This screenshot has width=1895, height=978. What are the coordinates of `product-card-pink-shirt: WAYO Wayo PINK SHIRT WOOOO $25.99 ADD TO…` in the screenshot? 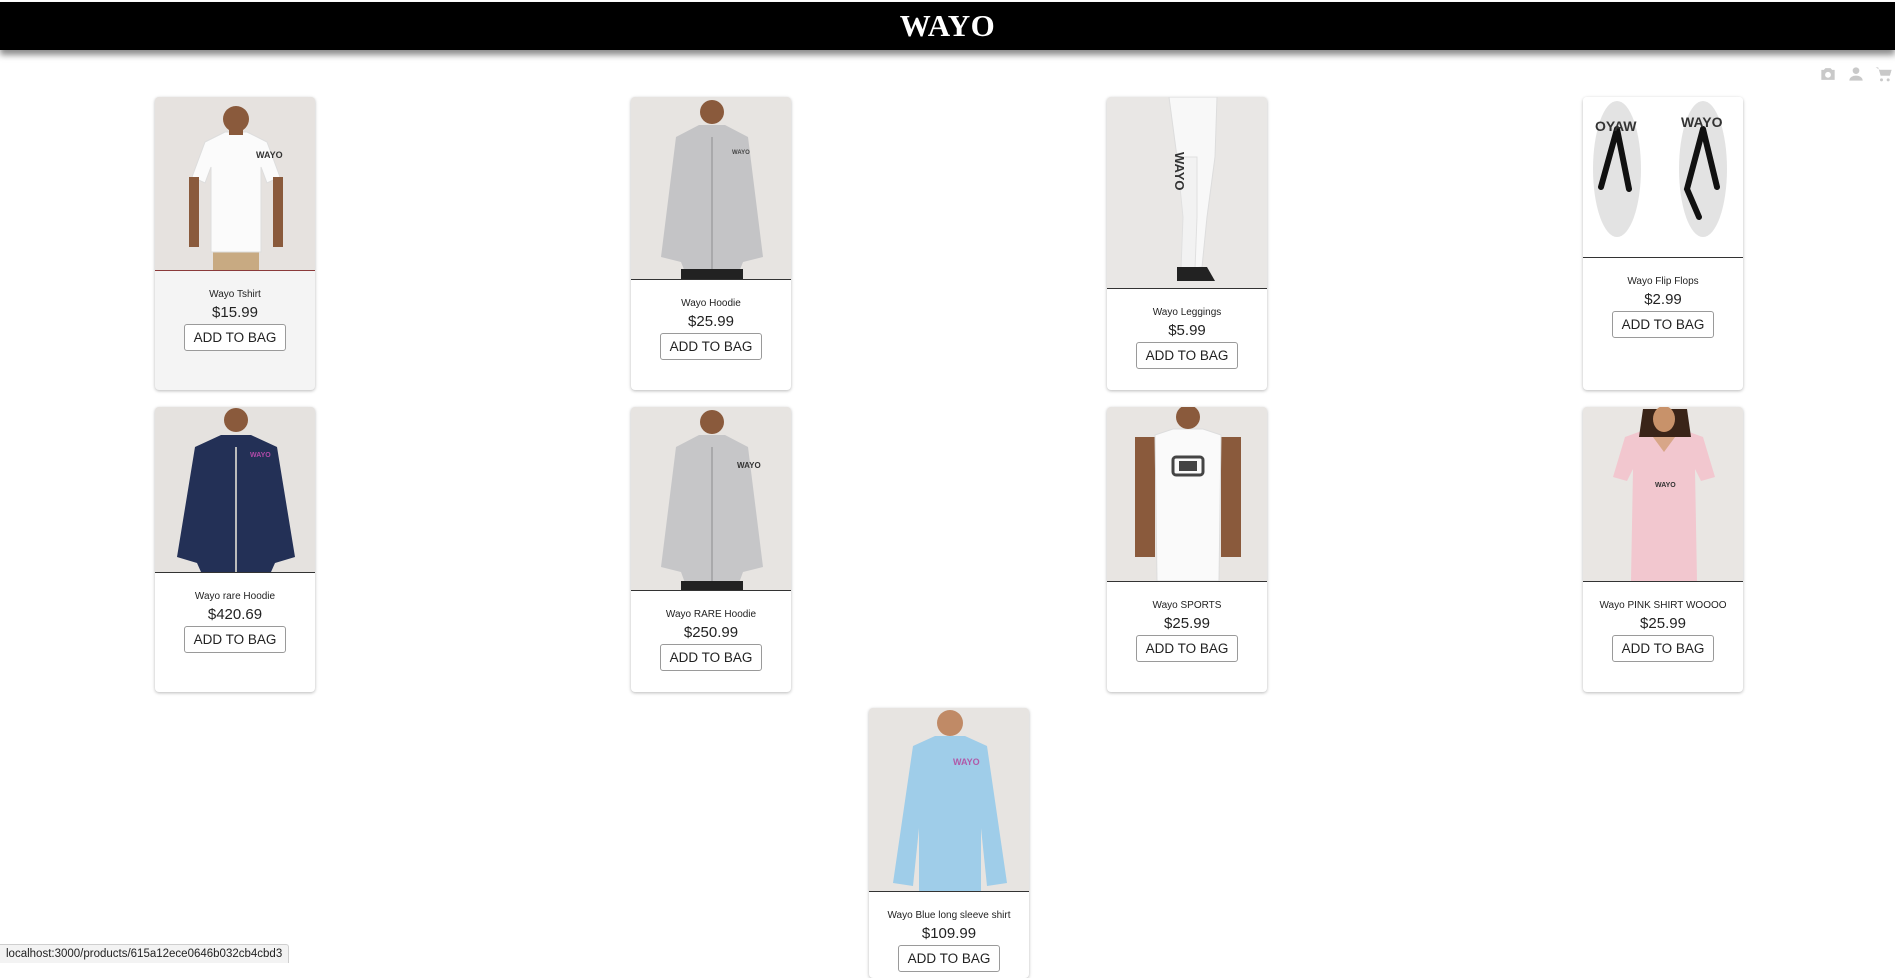 It's located at (1663, 549).